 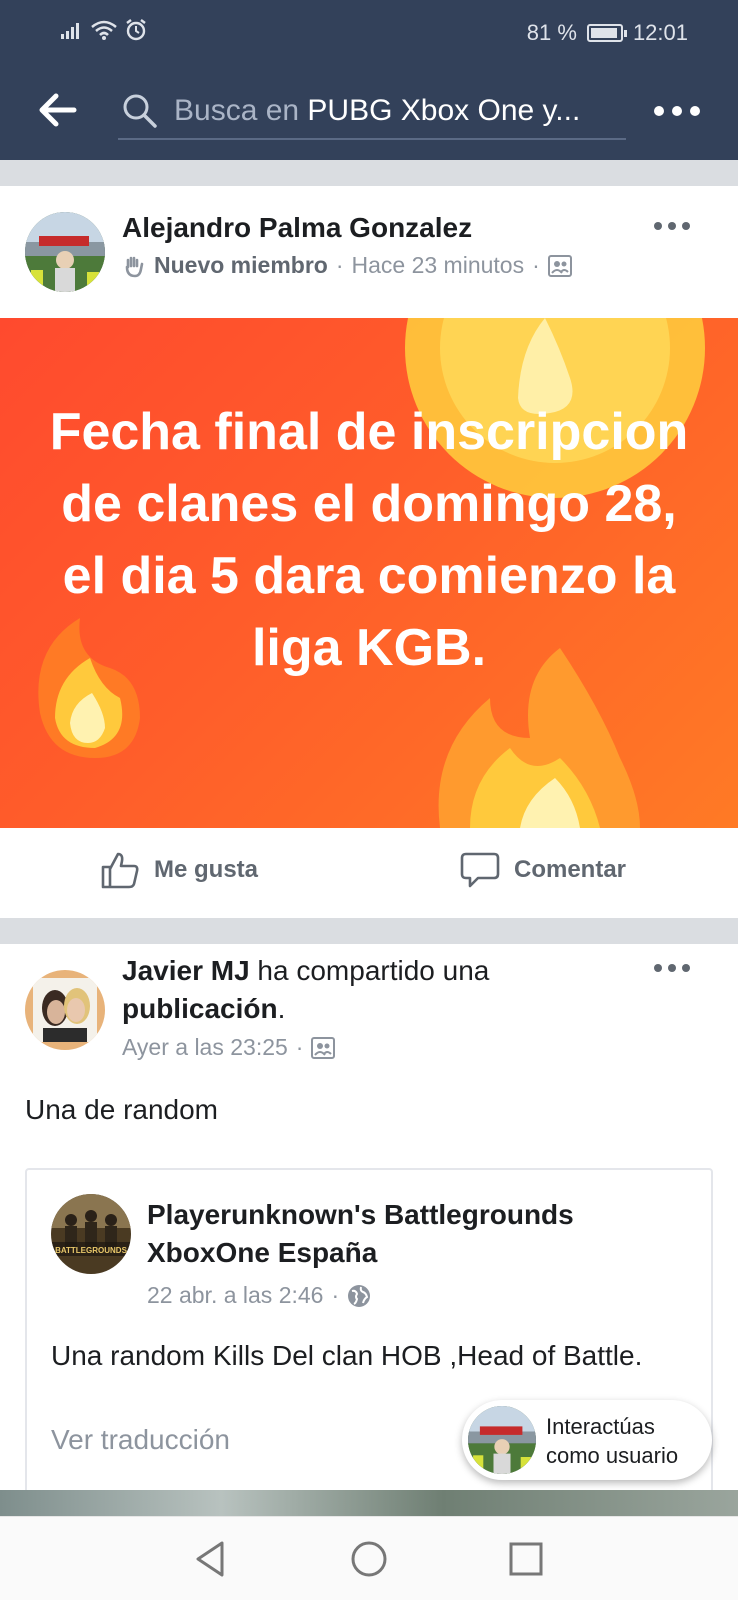 I want to click on interact-line-2: como usuario, so click(x=612, y=1455).